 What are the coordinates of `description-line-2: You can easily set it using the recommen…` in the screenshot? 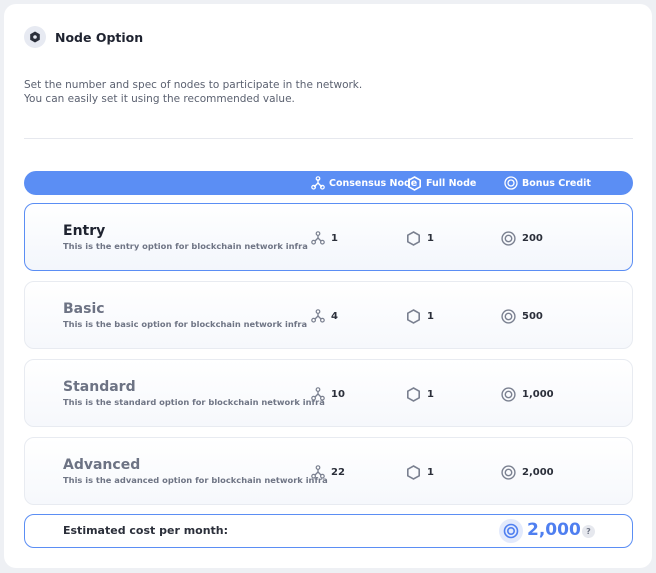 It's located at (159, 99).